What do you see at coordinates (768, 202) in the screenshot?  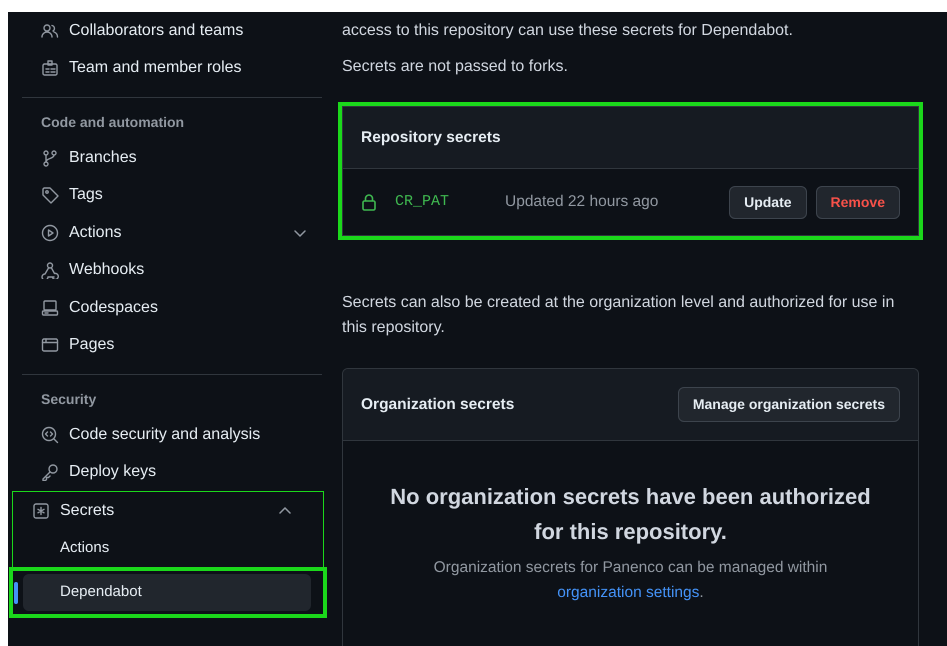 I see `secret-button: Update` at bounding box center [768, 202].